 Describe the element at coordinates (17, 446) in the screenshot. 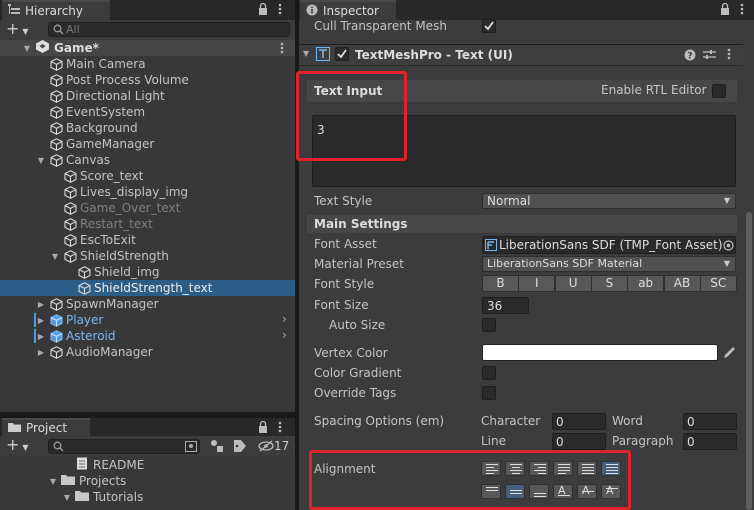

I see `project-create-button: + ▼` at that location.